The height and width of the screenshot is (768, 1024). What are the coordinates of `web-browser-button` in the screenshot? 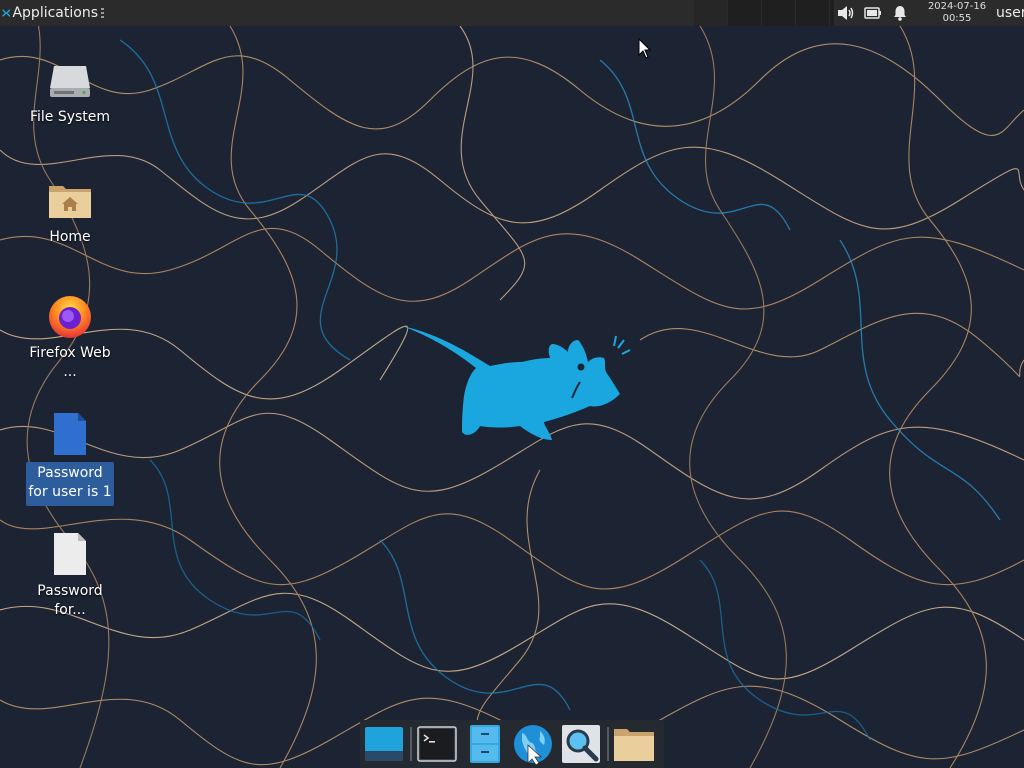 It's located at (533, 744).